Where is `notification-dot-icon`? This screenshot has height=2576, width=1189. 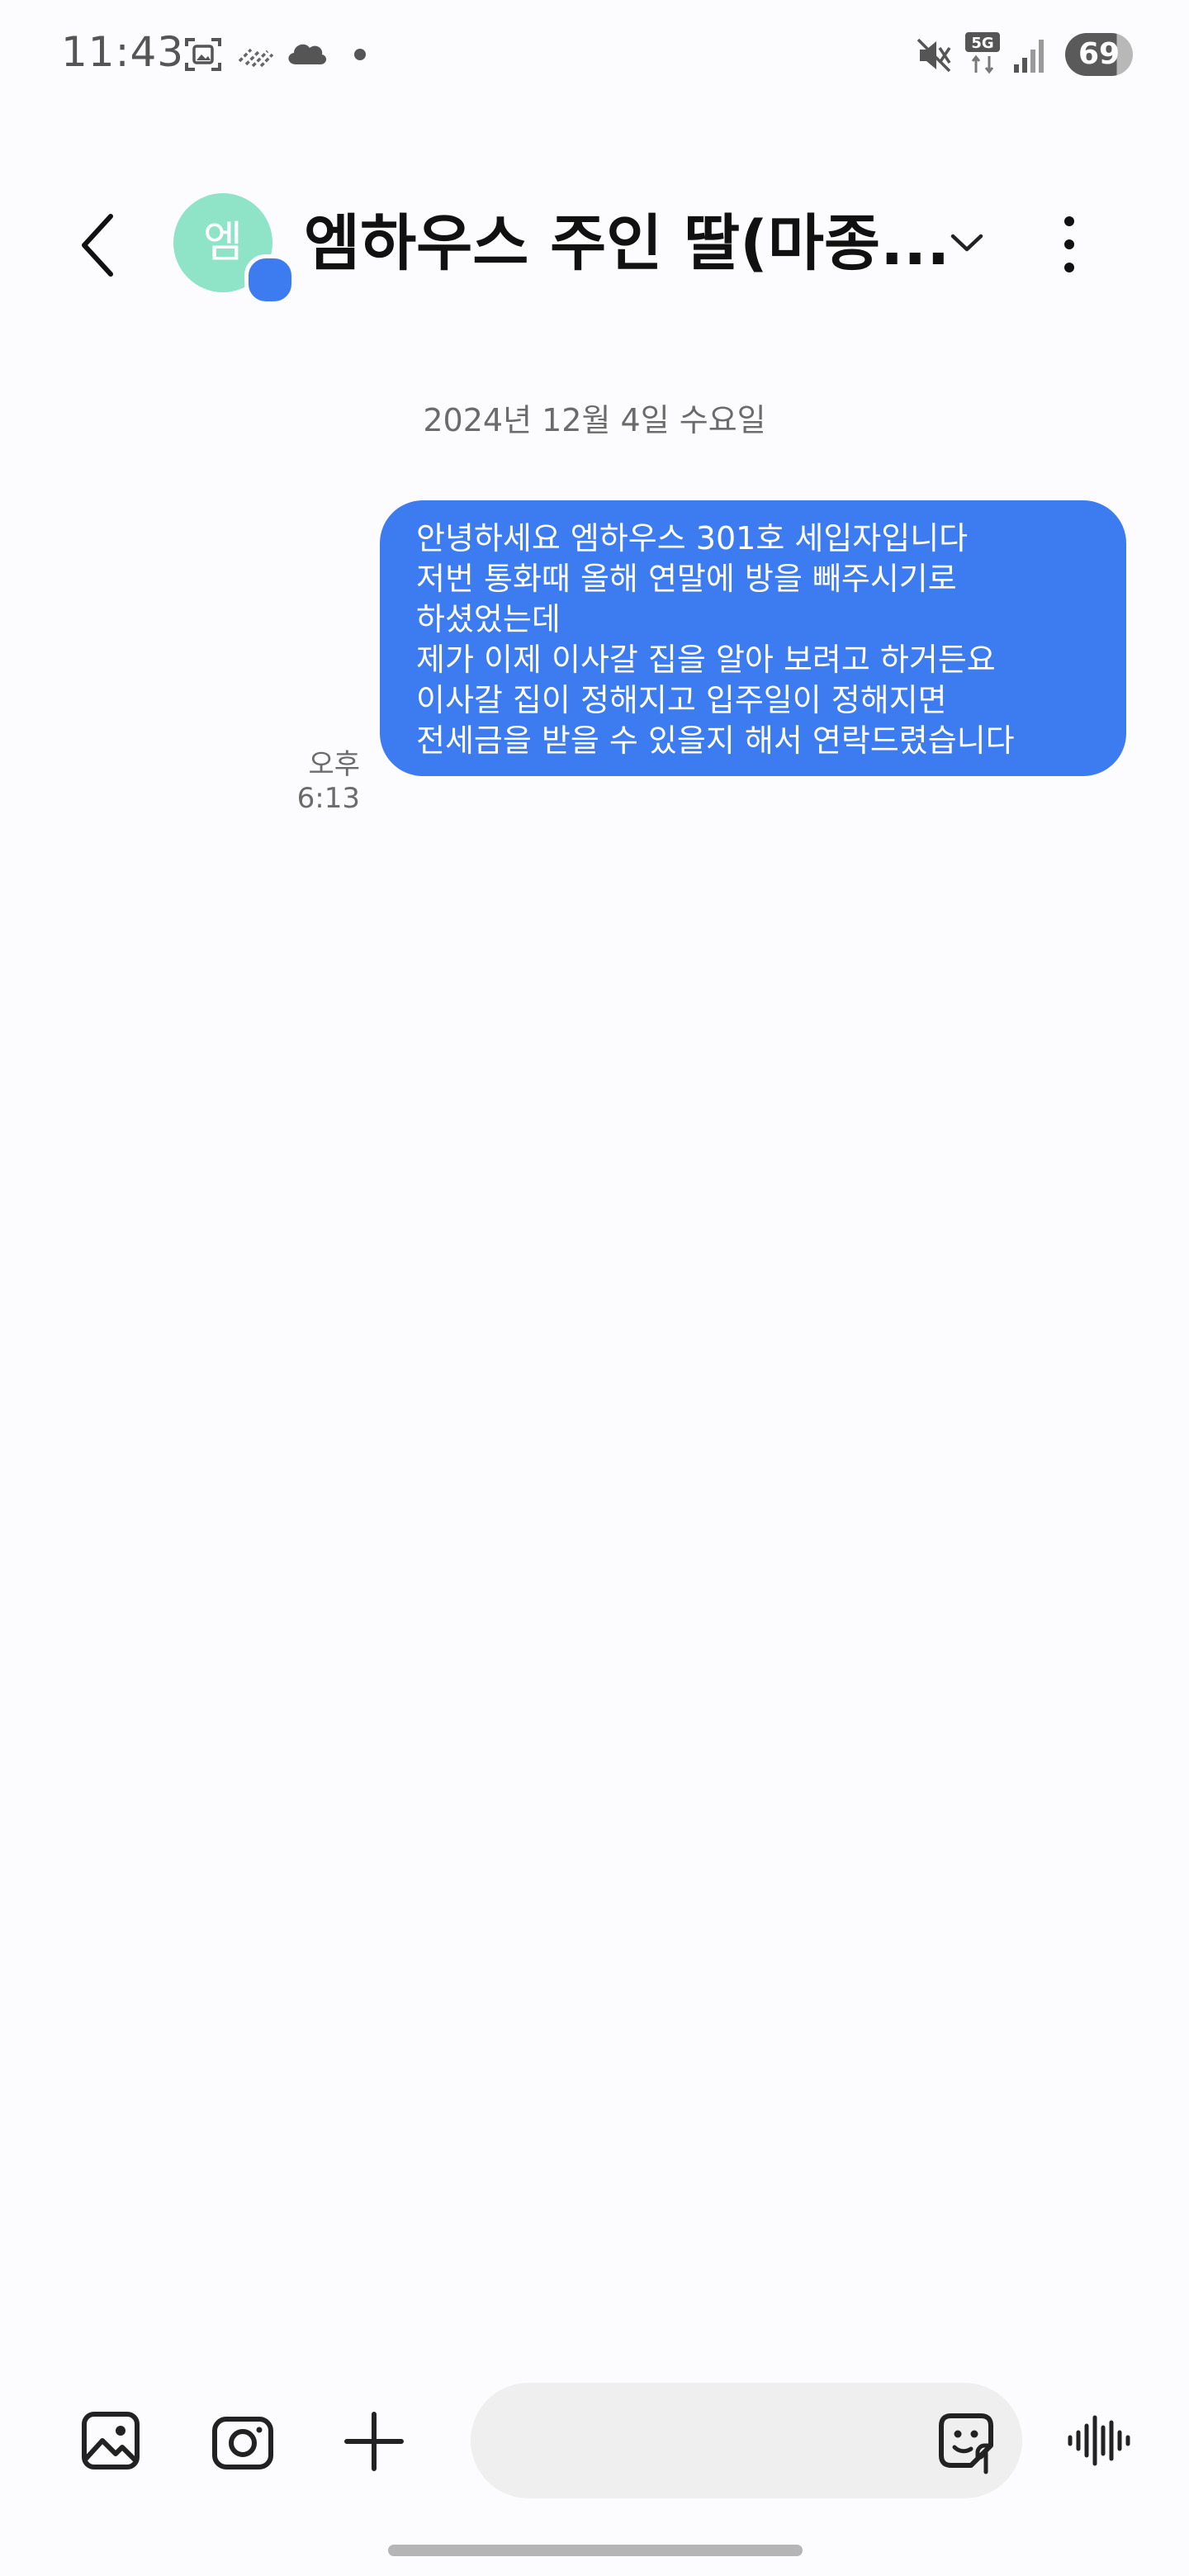 notification-dot-icon is located at coordinates (360, 54).